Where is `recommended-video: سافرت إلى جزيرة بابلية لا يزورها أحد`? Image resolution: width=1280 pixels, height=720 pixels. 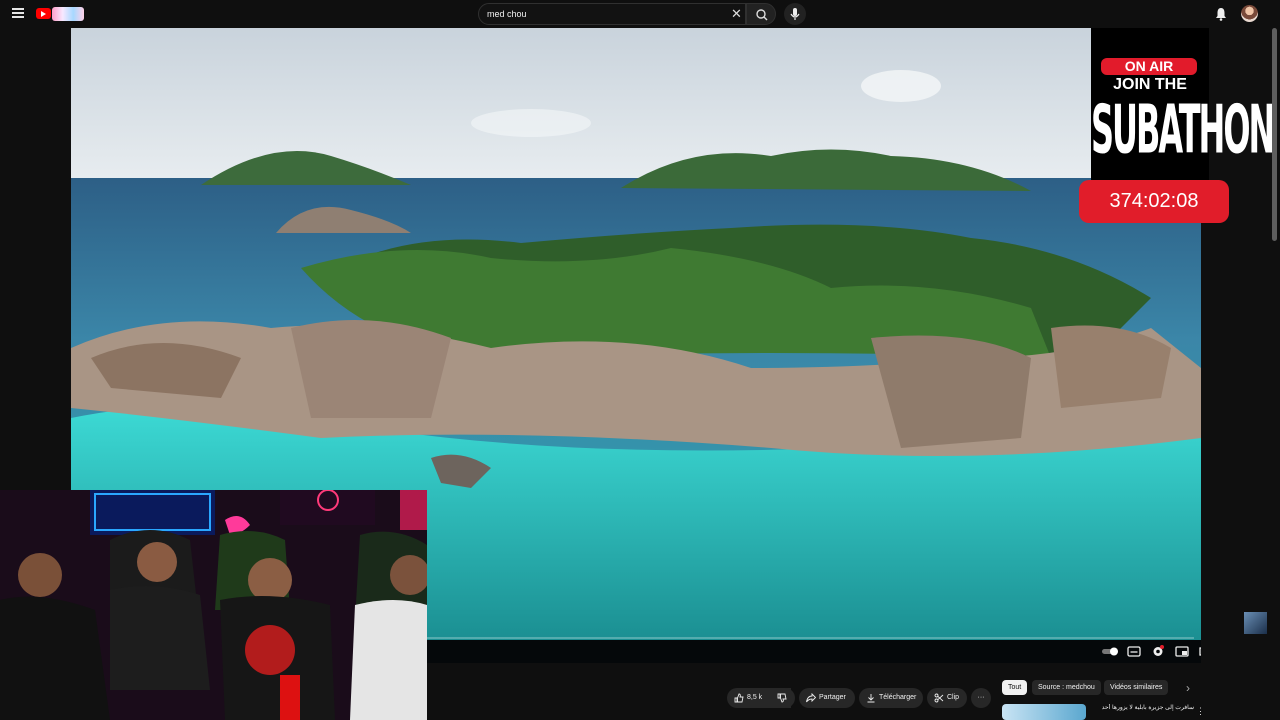 recommended-video: سافرت إلى جزيرة بابلية لا يزورها أحد is located at coordinates (1102, 712).